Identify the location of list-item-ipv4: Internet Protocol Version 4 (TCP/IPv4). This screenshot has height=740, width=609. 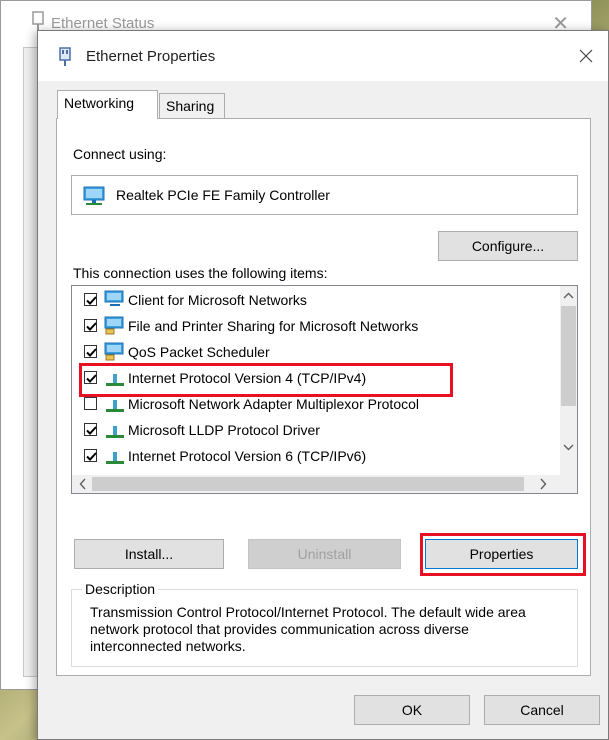
(309, 379).